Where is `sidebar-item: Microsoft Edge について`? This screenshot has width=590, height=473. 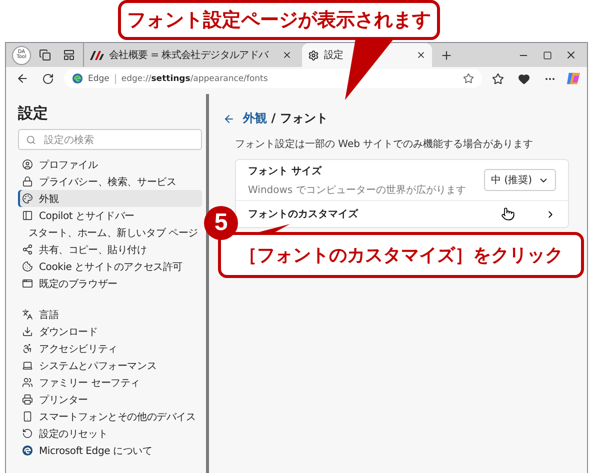
sidebar-item: Microsoft Edge について is located at coordinates (110, 450).